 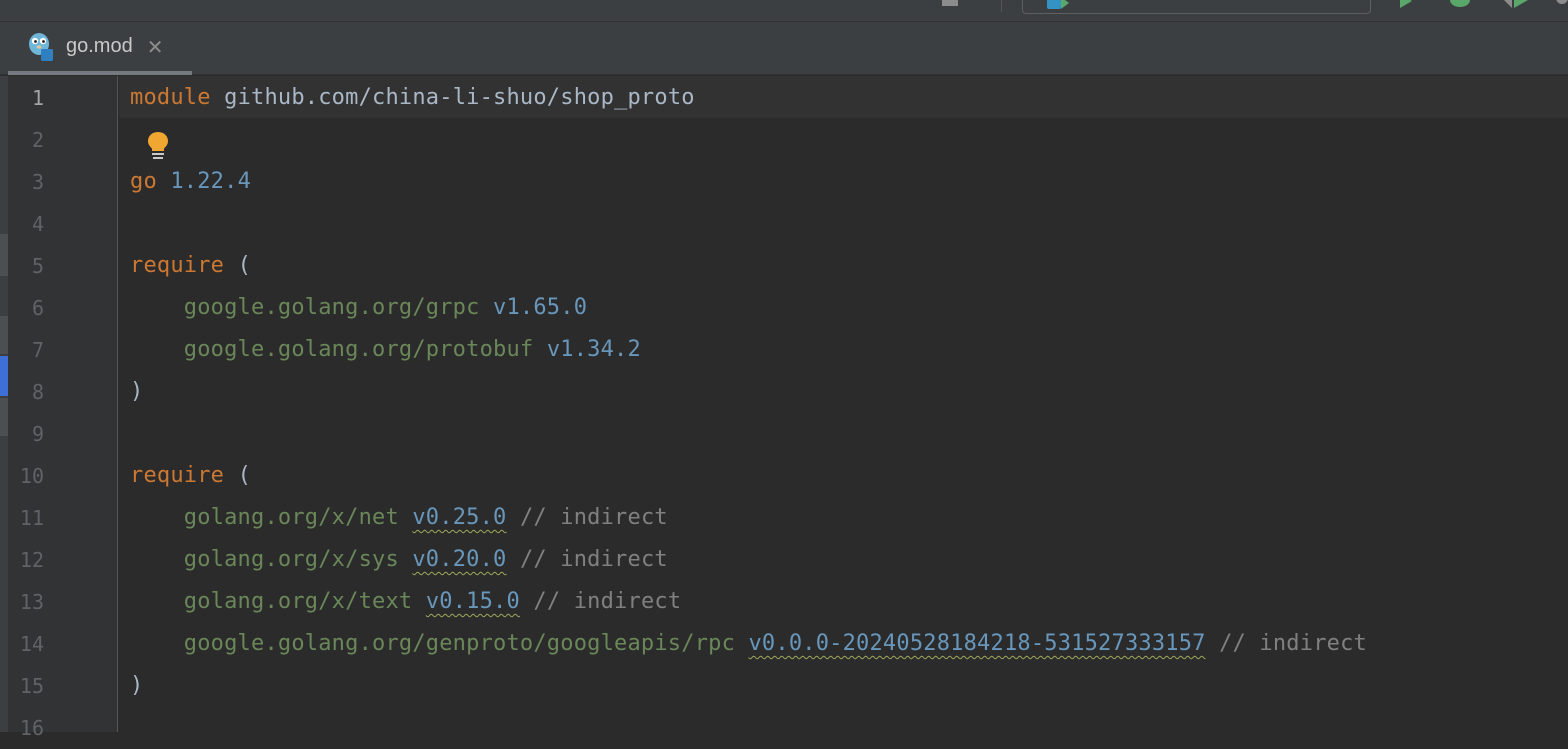 I want to click on code-line-12: golang.org/x/sys v0.20.0 // indirect, so click(x=399, y=560).